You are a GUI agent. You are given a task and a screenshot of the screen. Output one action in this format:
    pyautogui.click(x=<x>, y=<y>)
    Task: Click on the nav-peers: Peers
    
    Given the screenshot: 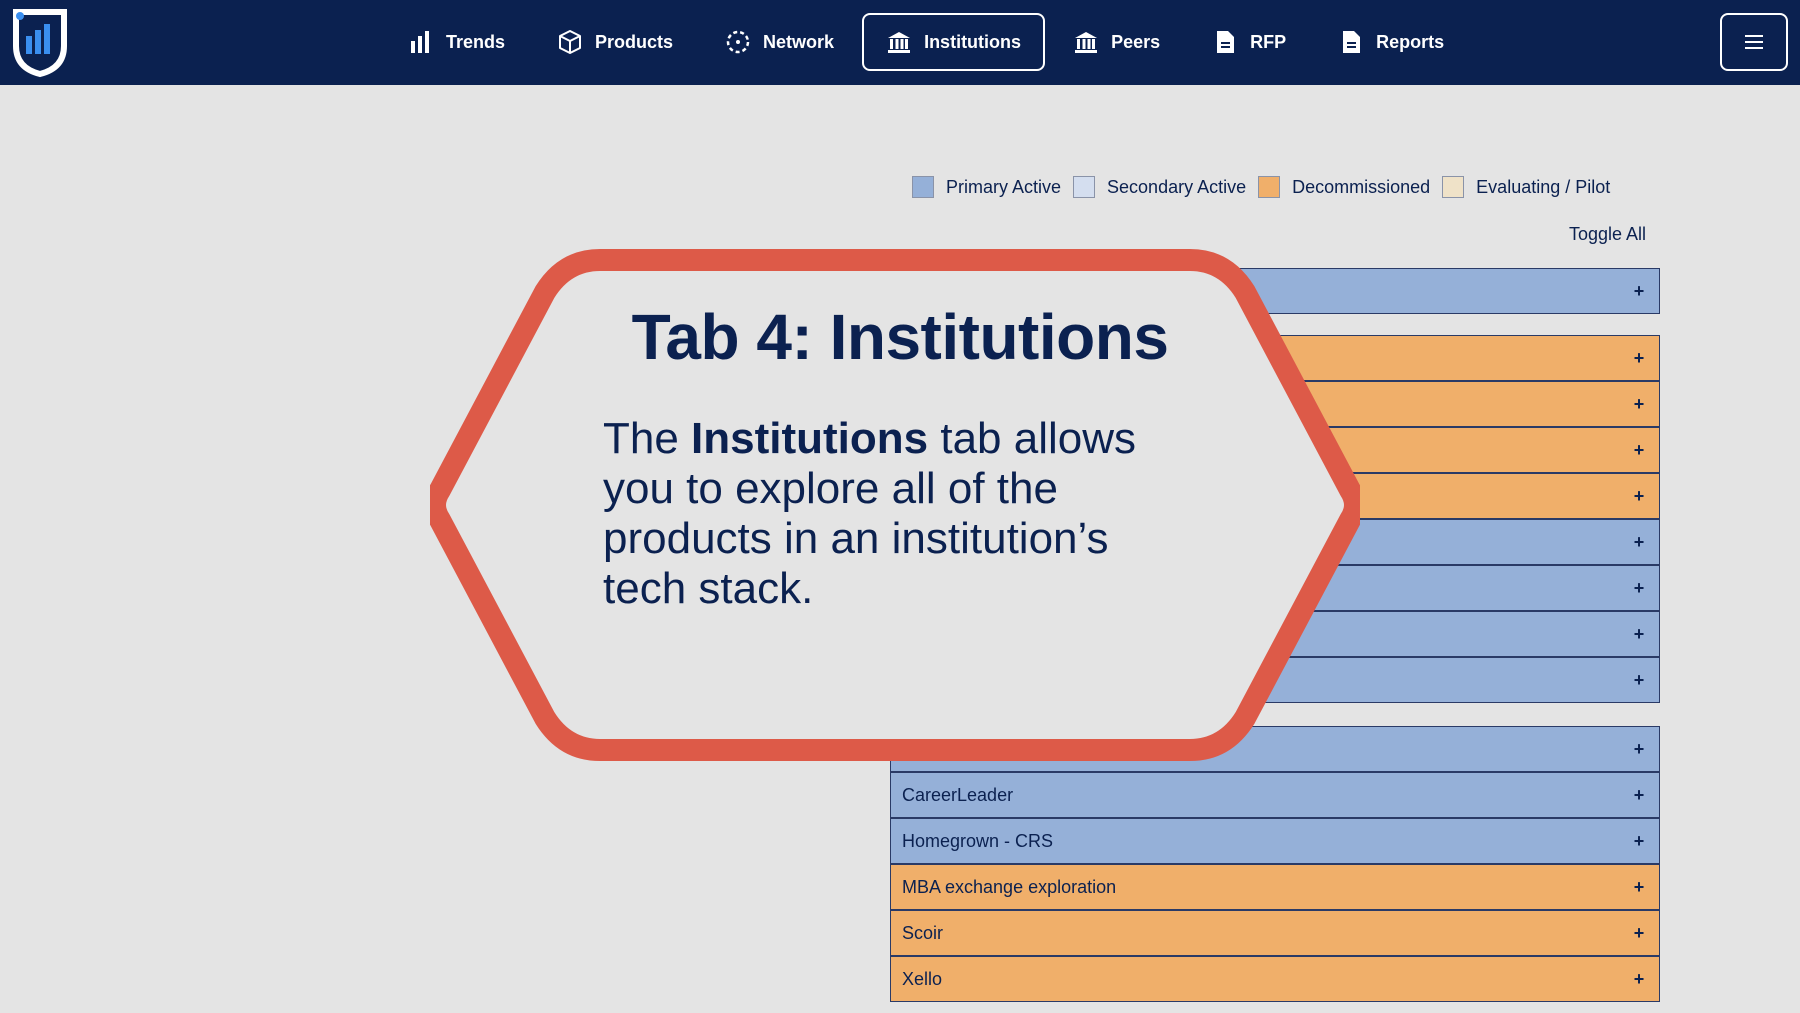 What is the action you would take?
    pyautogui.click(x=1116, y=42)
    